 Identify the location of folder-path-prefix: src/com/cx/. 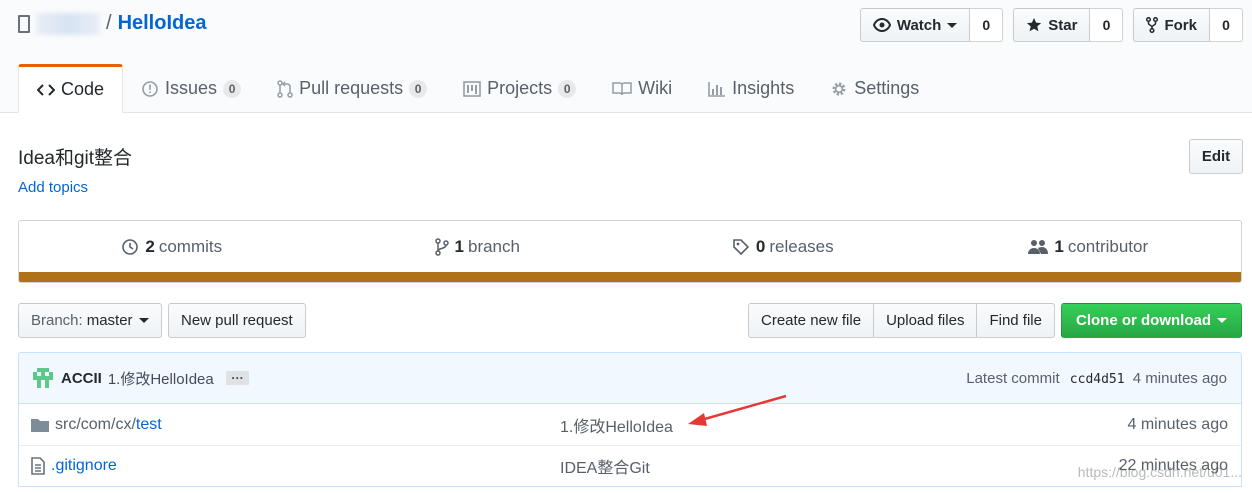
(95, 425).